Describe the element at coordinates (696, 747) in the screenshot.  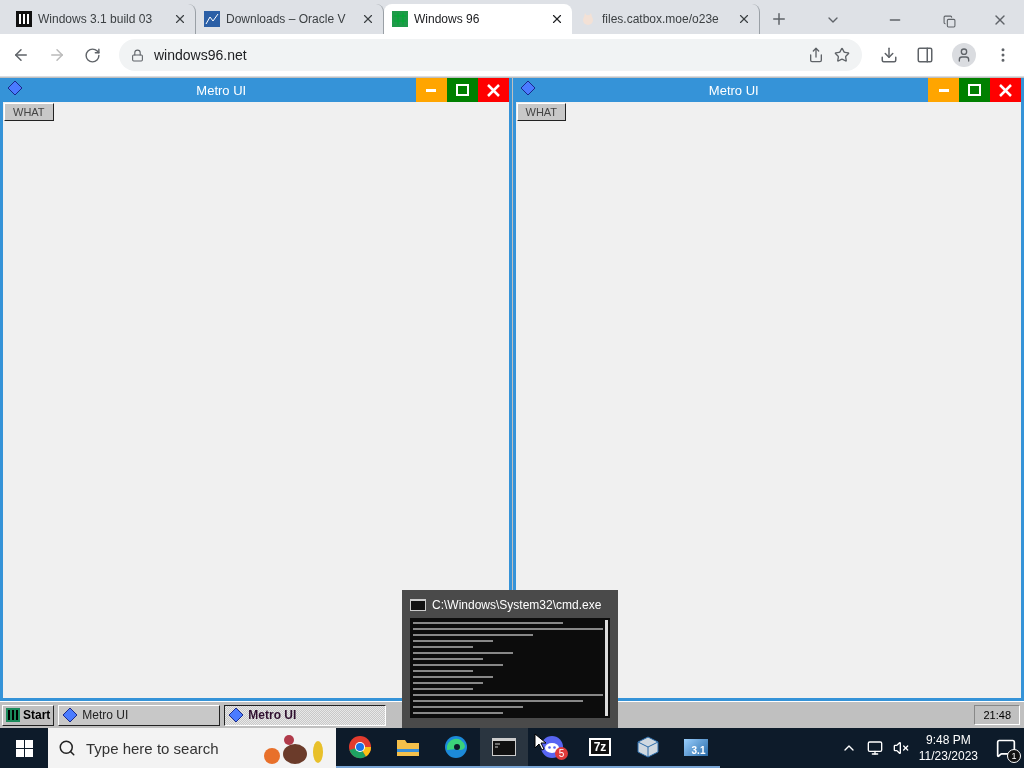
I see `windows-app-icon: 3.1` at that location.